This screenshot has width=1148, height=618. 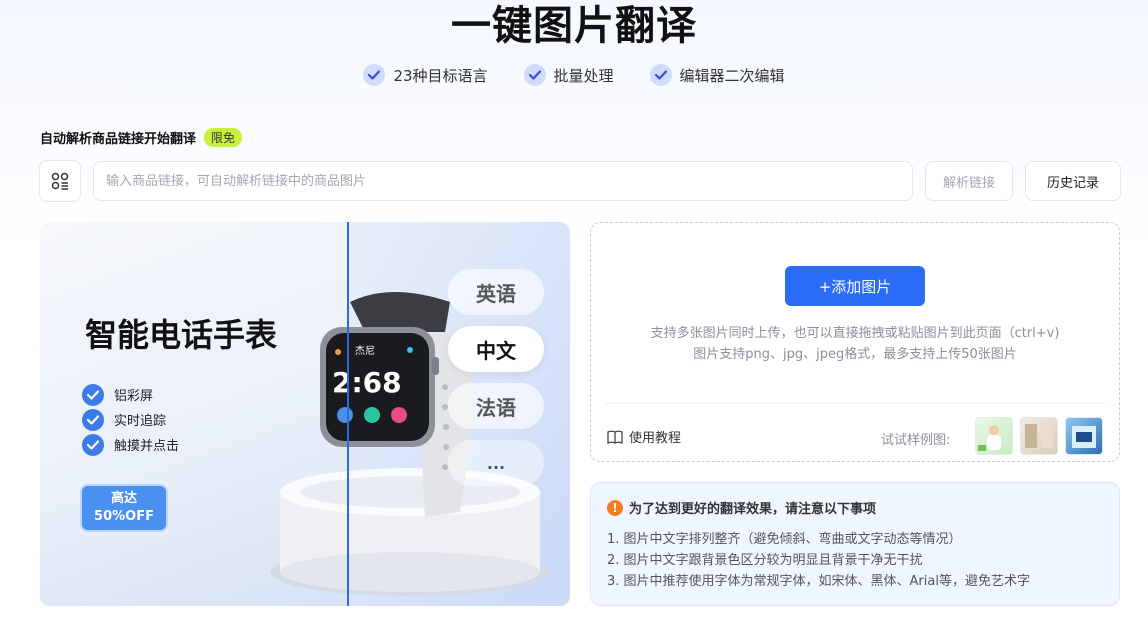 What do you see at coordinates (181, 335) in the screenshot?
I see `demo-product-title: 智能电话手表` at bounding box center [181, 335].